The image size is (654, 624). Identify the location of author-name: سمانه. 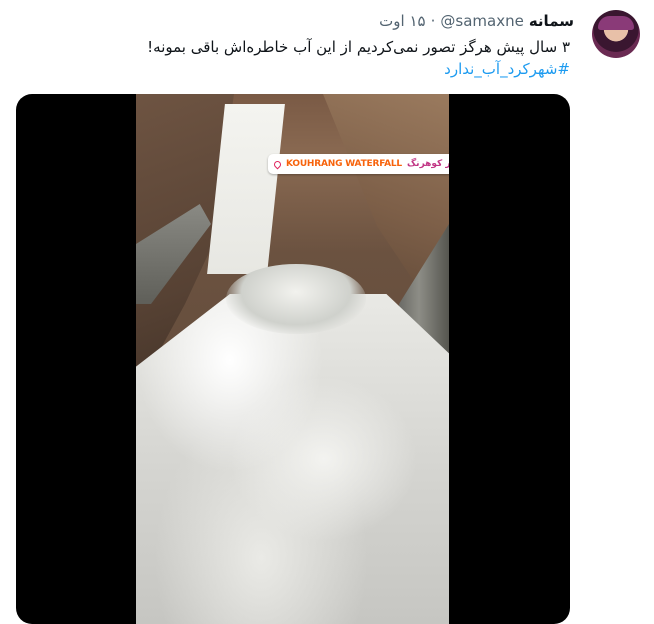
(551, 21).